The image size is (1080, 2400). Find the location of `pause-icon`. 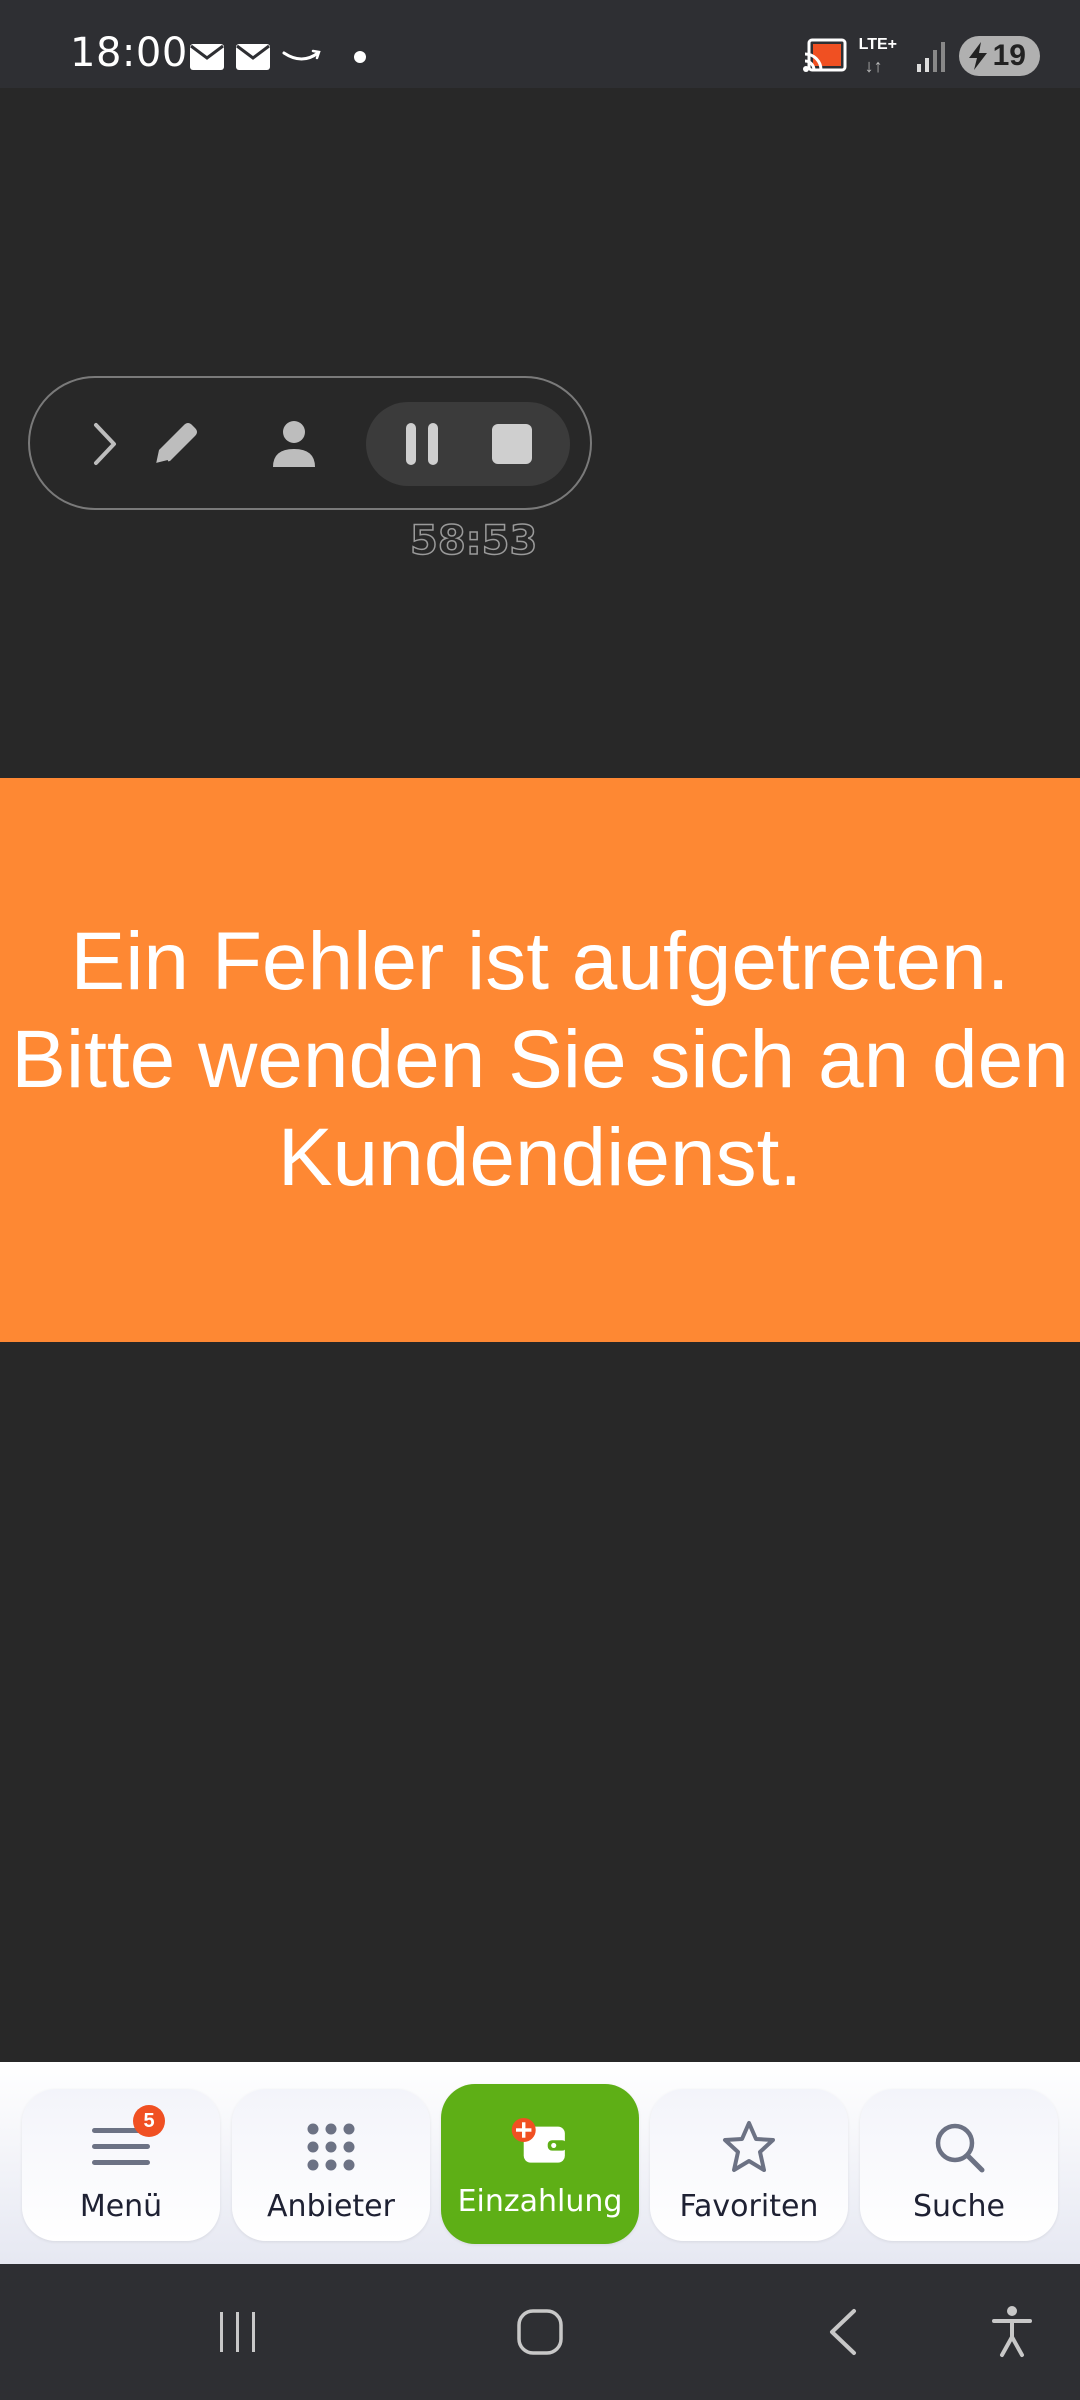

pause-icon is located at coordinates (422, 444).